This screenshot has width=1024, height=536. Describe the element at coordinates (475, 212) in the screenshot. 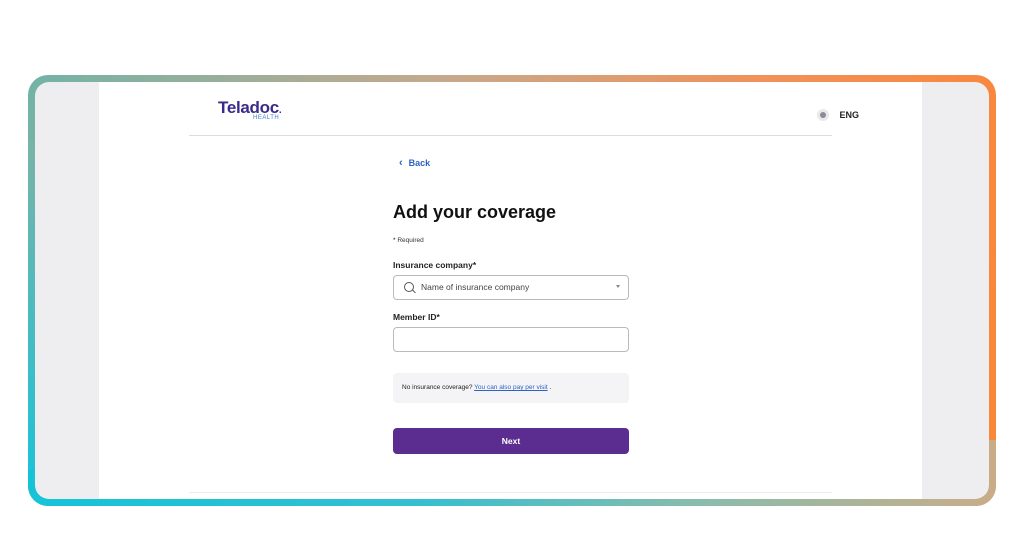

I see `page-title: Add your coverage` at that location.